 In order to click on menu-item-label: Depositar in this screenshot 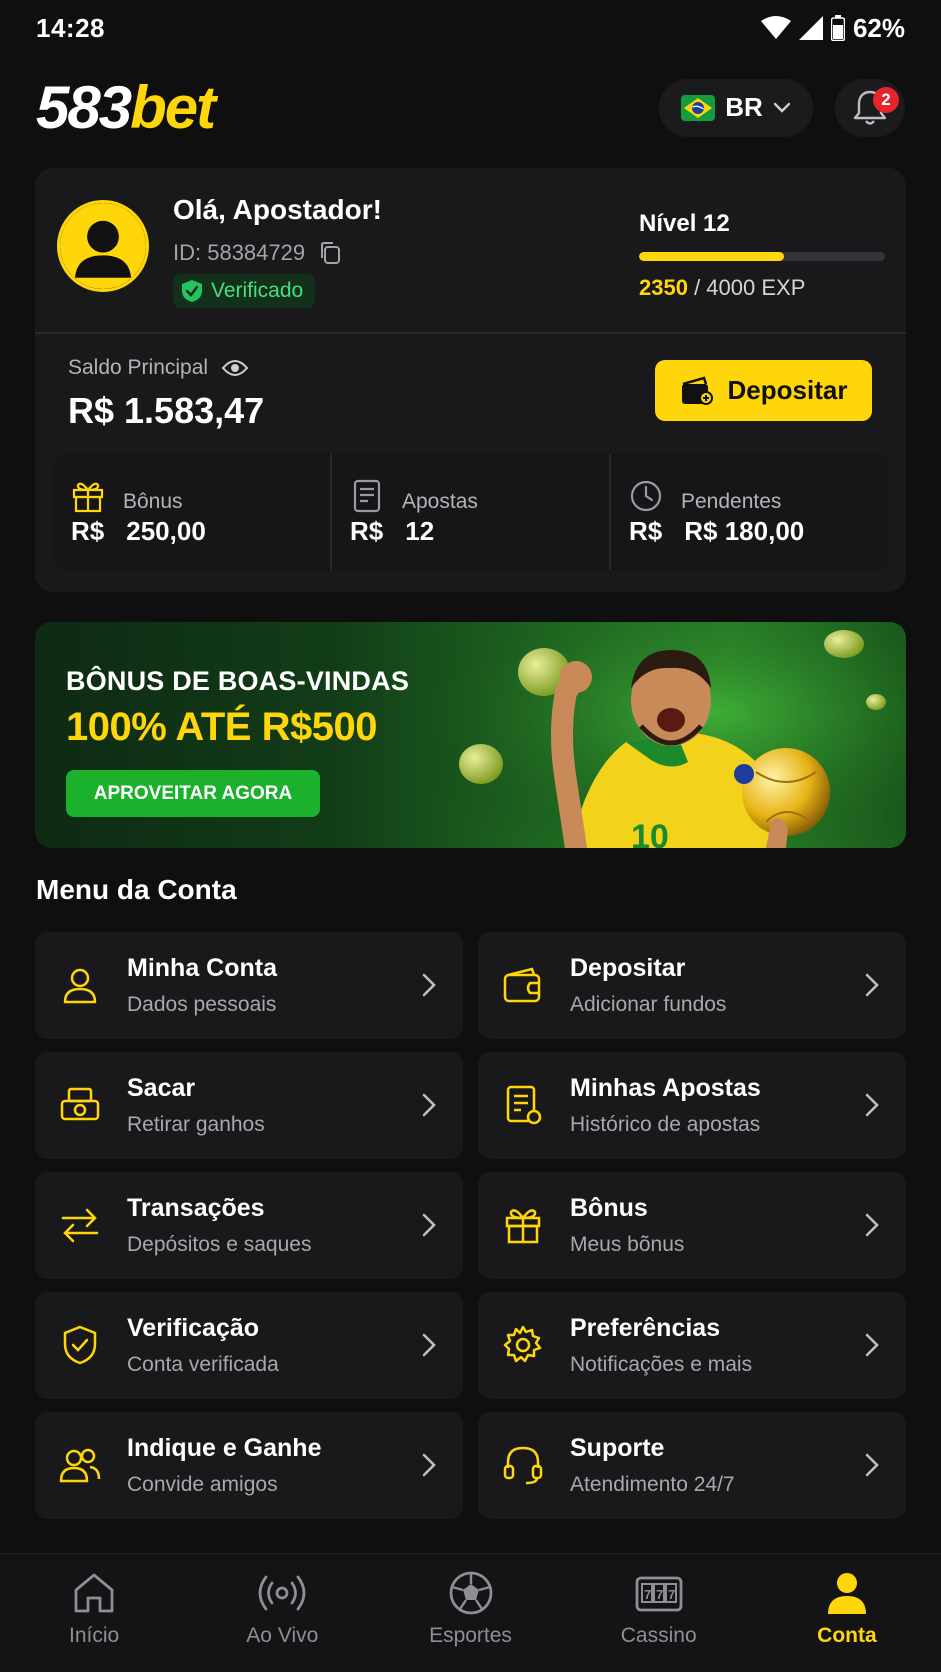, I will do `click(628, 968)`.